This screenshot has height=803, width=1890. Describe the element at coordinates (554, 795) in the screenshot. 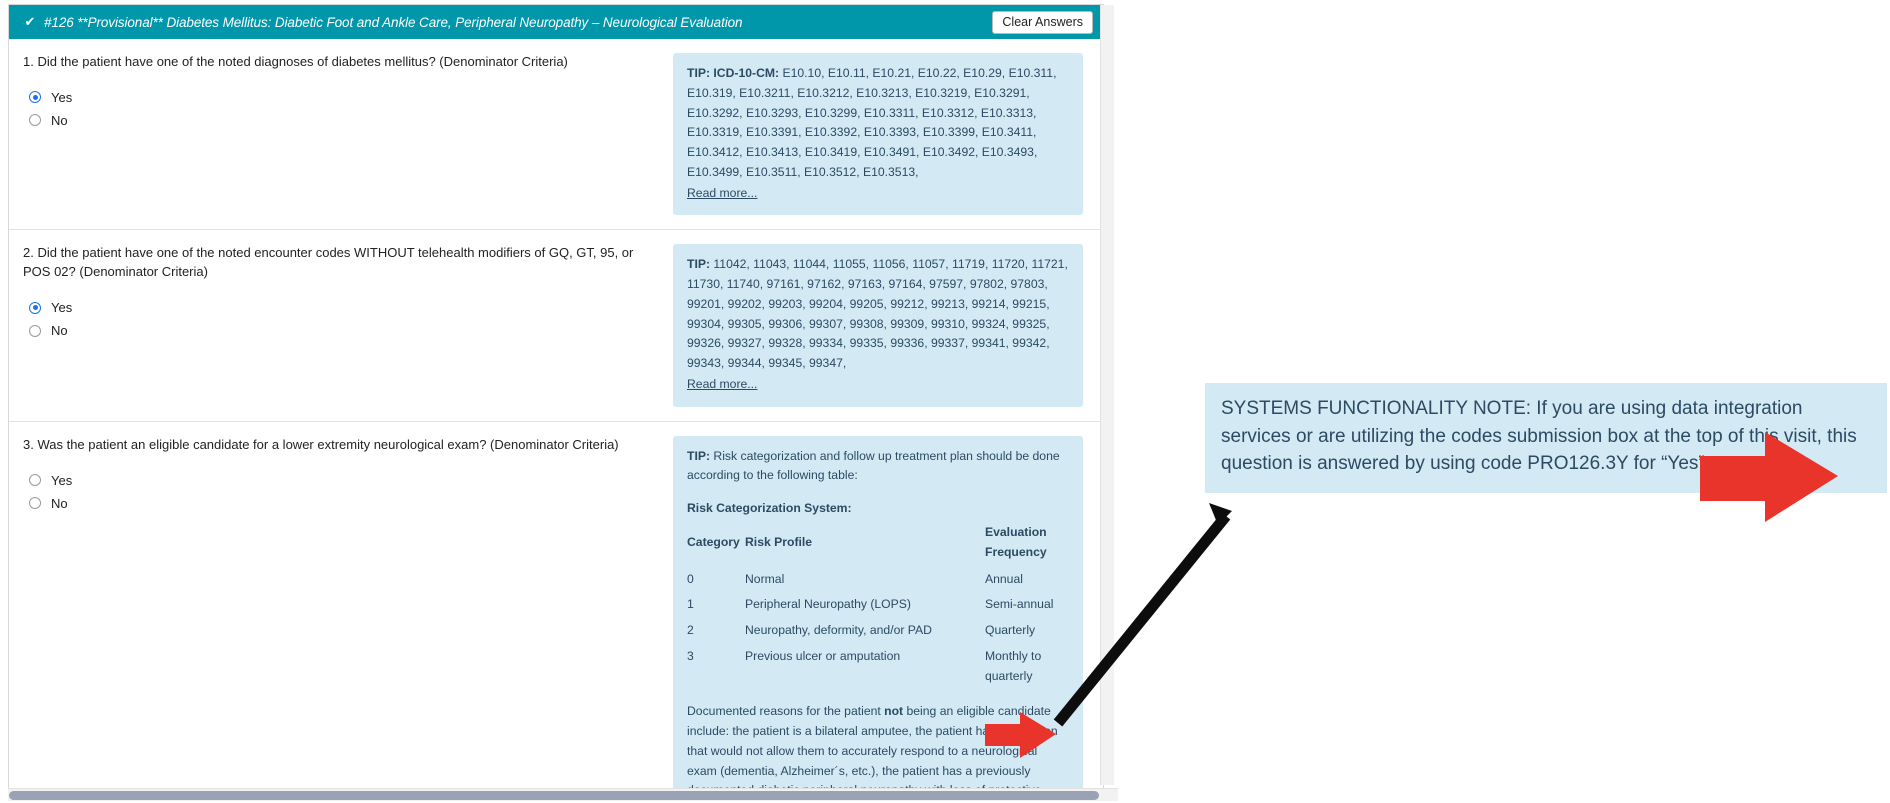

I see `horizontal-scrollbar-thumb` at that location.